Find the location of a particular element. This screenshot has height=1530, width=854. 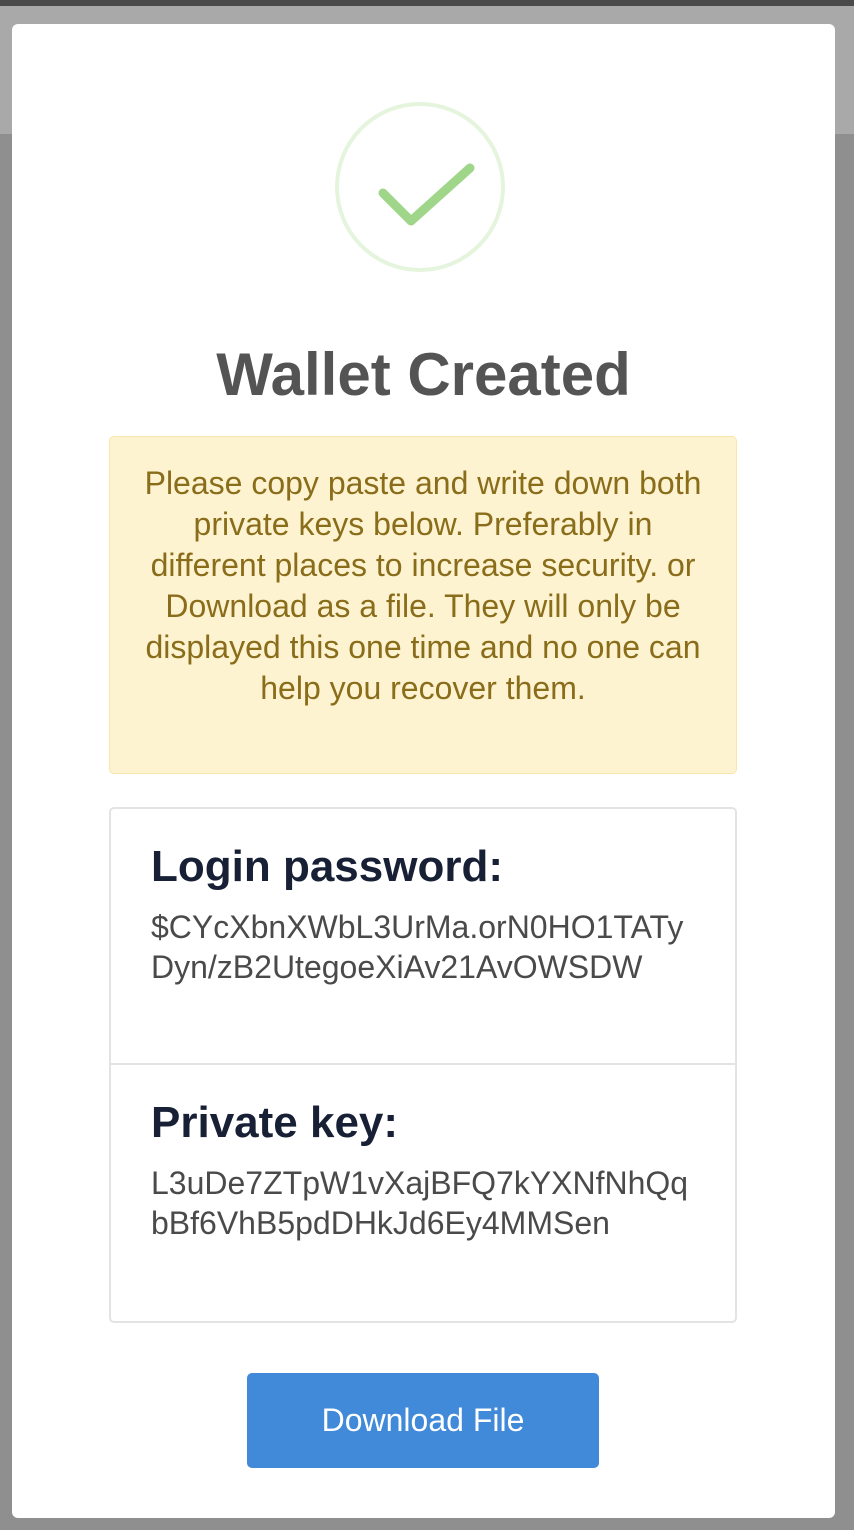

login-password-label: Login password: is located at coordinates (327, 866).